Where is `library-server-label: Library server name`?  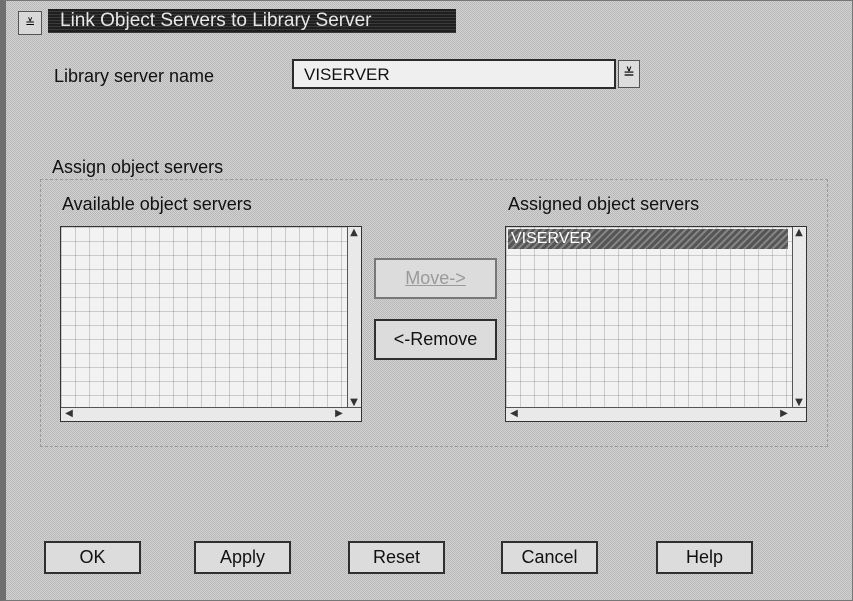 library-server-label: Library server name is located at coordinates (134, 76).